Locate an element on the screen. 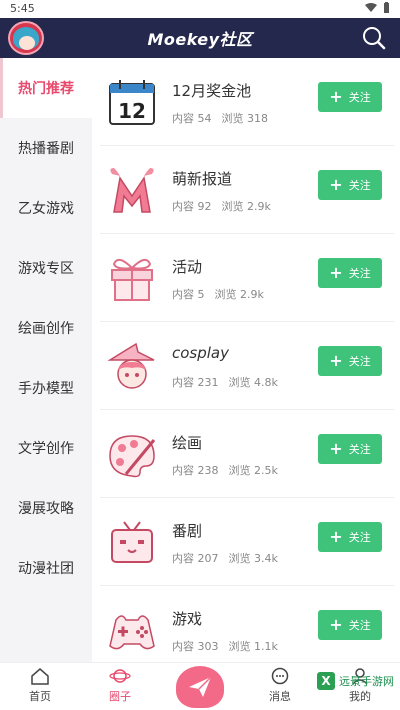  content-count: 内容 303 is located at coordinates (195, 646).